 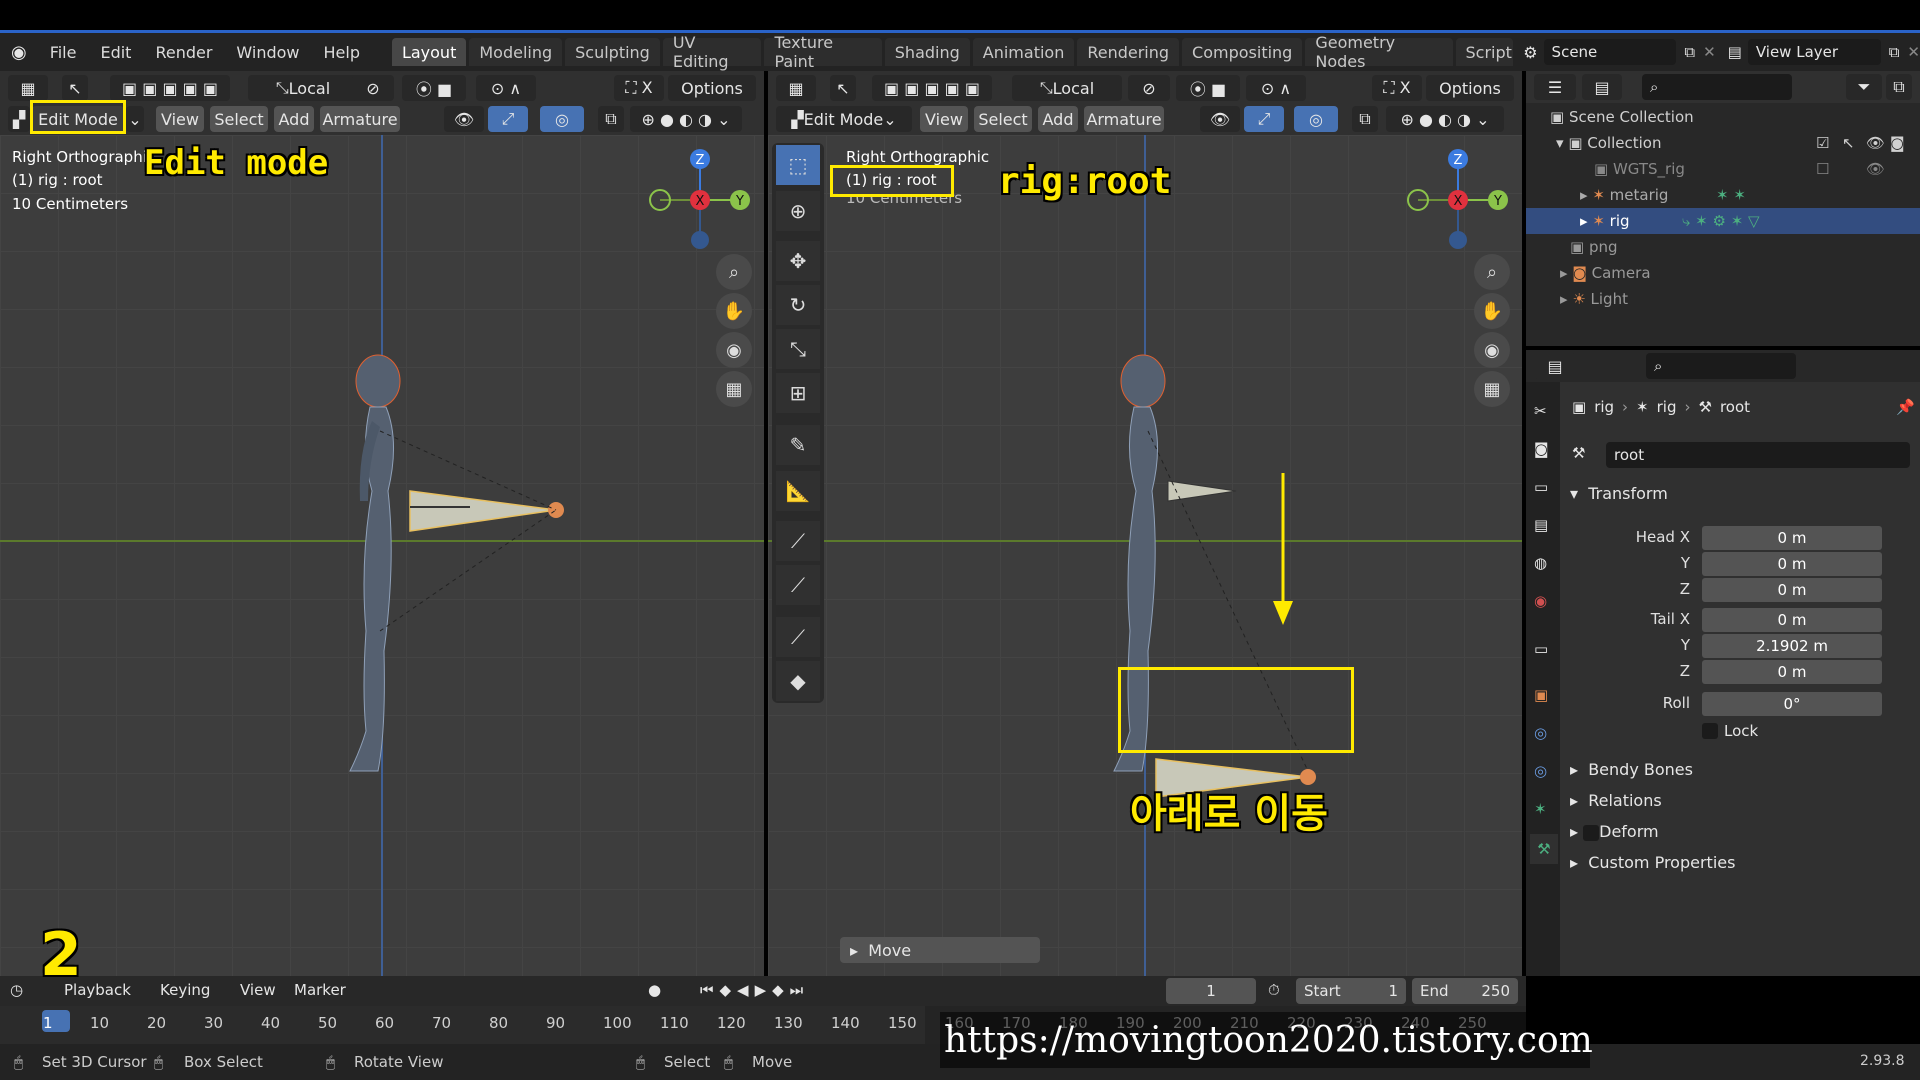 I want to click on armature-data-tab-icon: ✶, so click(x=1540, y=809).